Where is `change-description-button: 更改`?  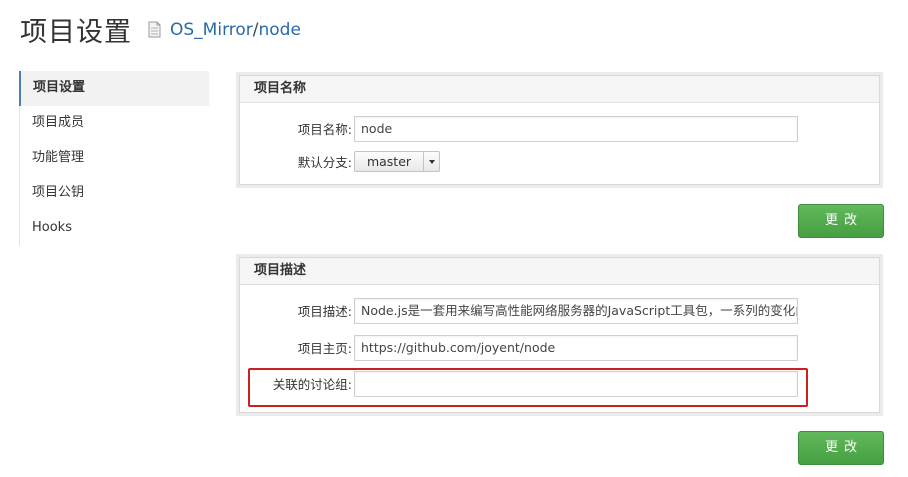 change-description-button: 更改 is located at coordinates (841, 448).